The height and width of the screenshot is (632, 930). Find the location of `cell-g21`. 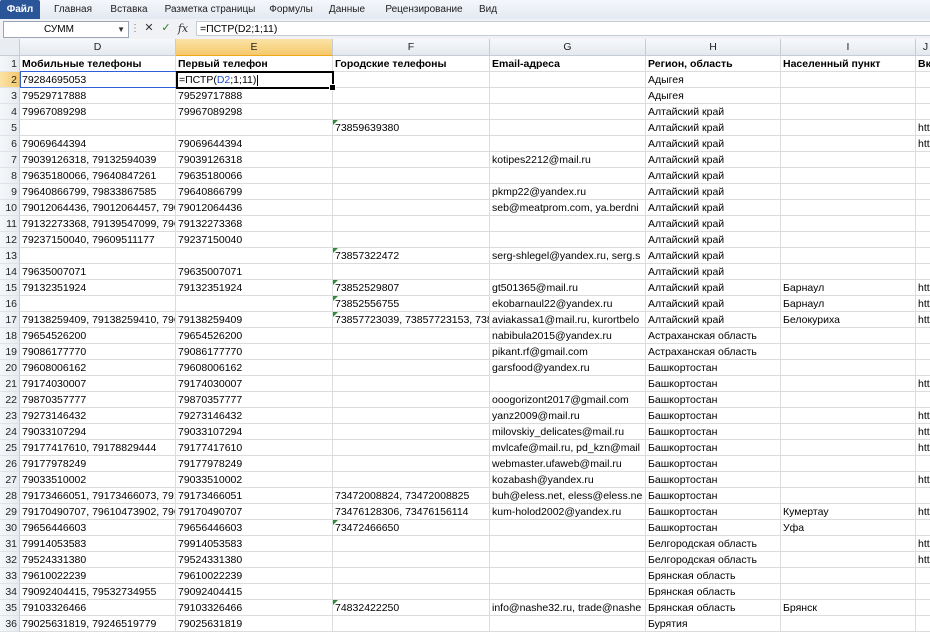

cell-g21 is located at coordinates (568, 384).